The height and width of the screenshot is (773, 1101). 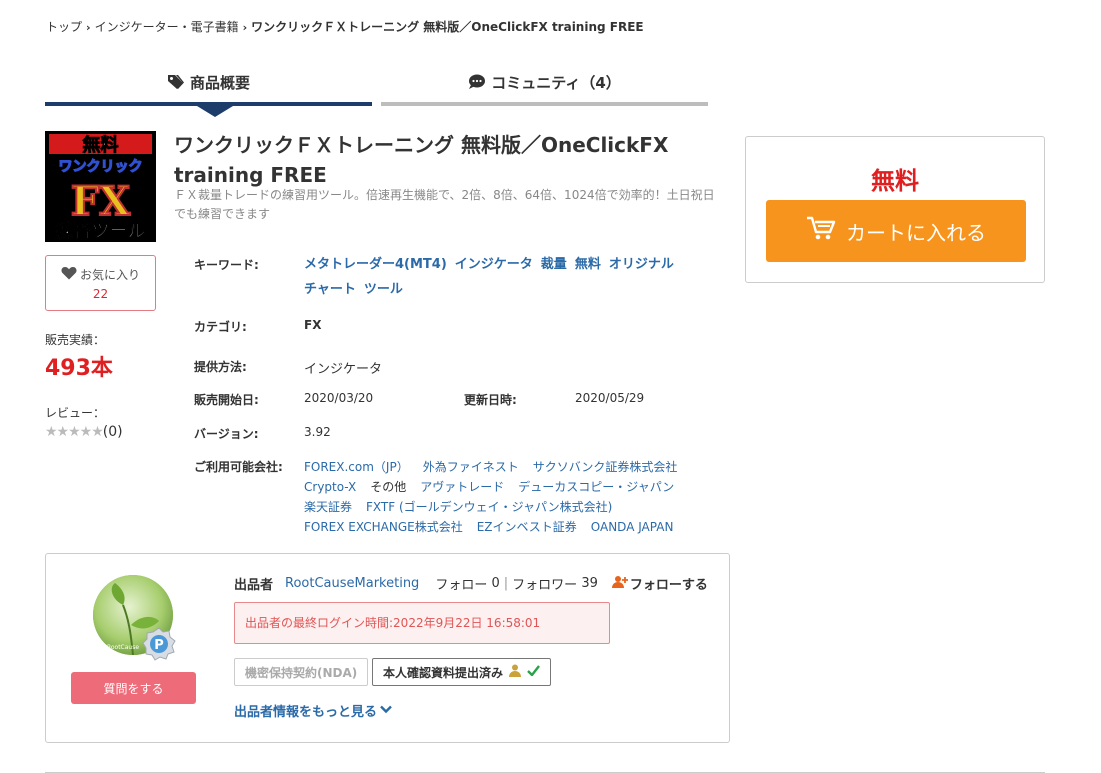 I want to click on keyword-link: 裁量, so click(x=554, y=264).